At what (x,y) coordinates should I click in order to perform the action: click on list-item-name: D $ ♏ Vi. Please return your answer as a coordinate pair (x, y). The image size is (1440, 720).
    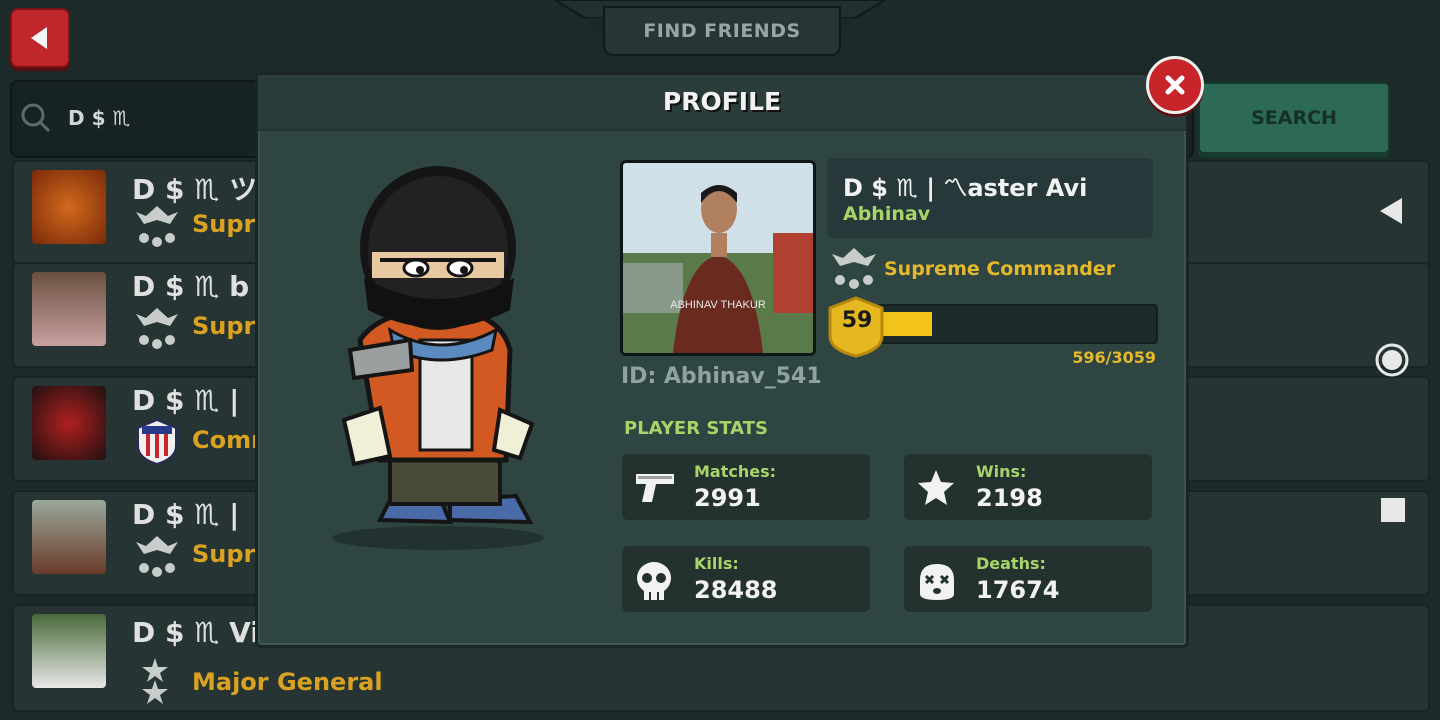
    Looking at the image, I should click on (196, 632).